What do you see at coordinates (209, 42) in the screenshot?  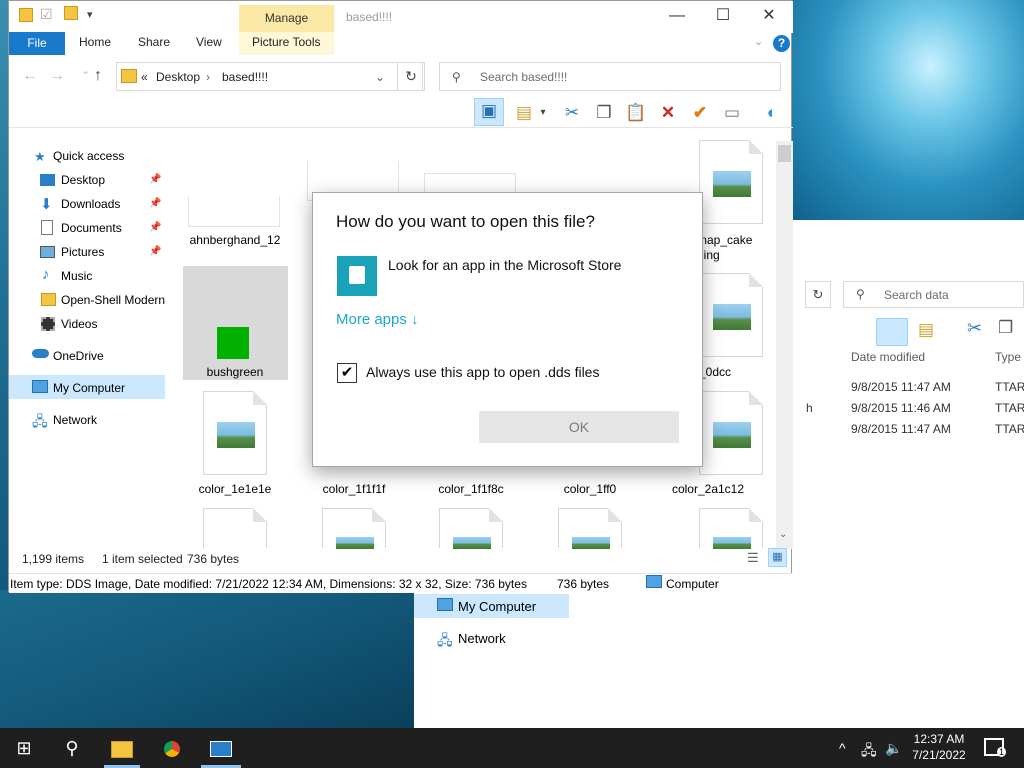 I see `tab-view: View` at bounding box center [209, 42].